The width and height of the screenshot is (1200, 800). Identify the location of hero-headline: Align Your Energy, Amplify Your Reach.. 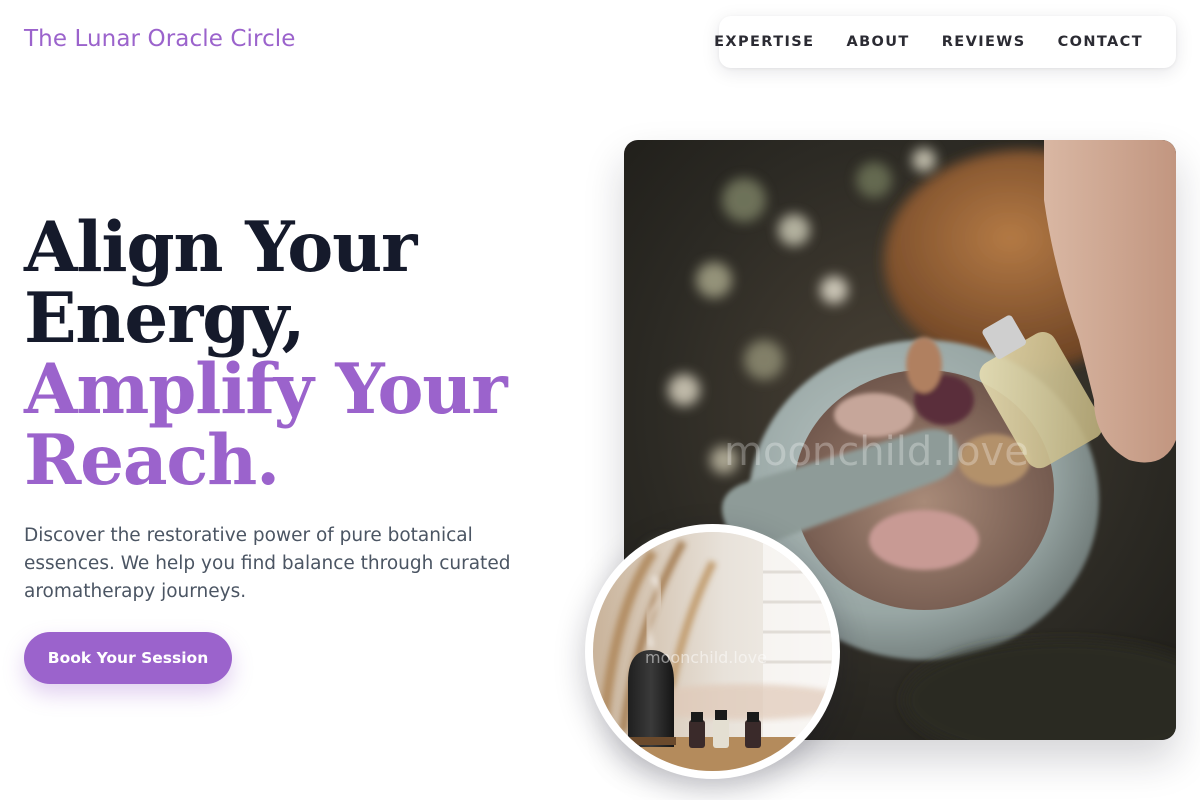
(266, 354).